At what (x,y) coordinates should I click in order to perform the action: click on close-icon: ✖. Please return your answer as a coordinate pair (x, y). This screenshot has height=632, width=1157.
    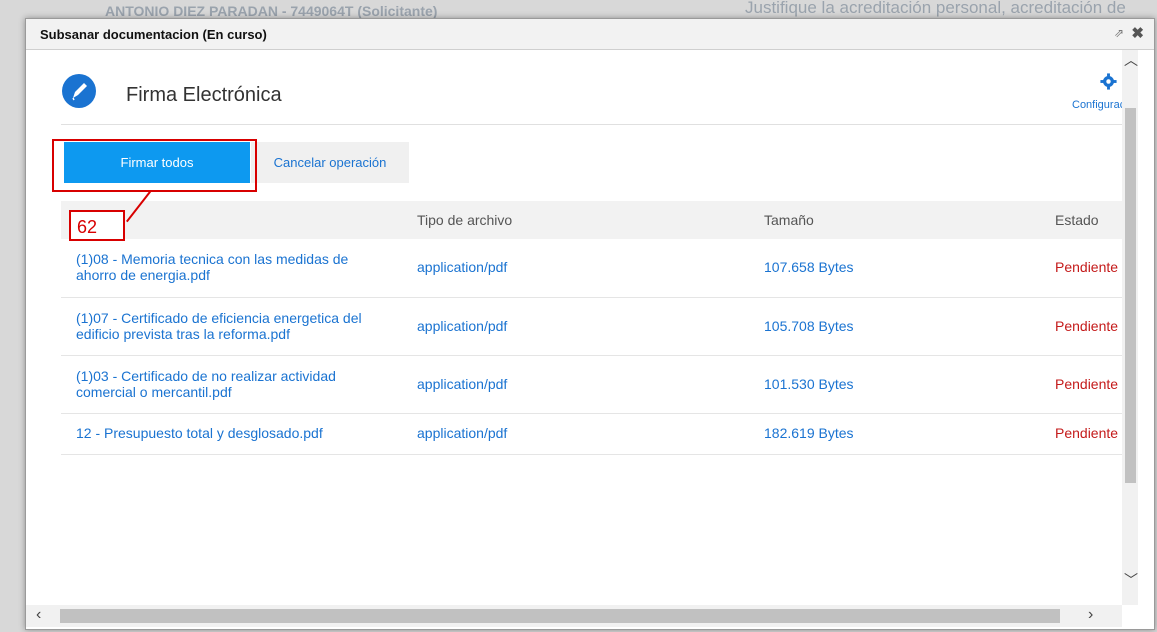
    Looking at the image, I should click on (1137, 33).